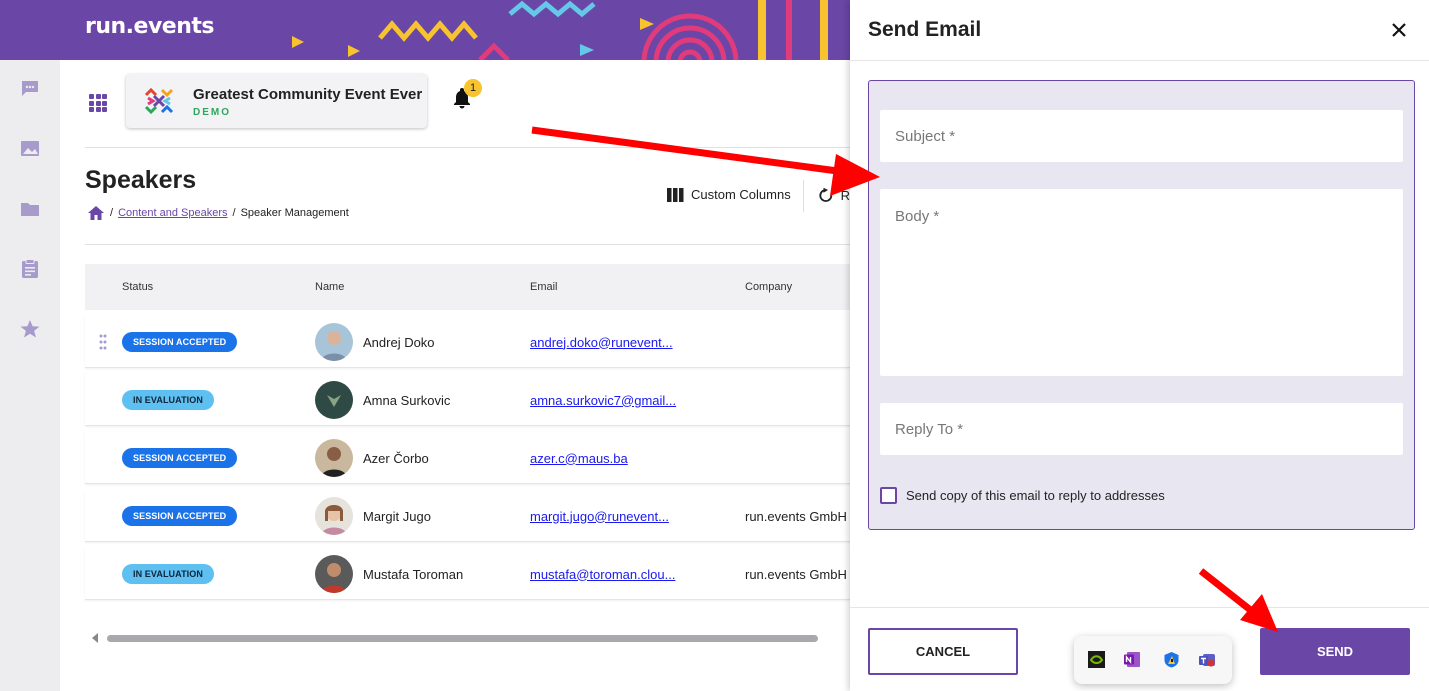 The image size is (1429, 691). Describe the element at coordinates (943, 651) in the screenshot. I see `cancel-button: CANCEL` at that location.